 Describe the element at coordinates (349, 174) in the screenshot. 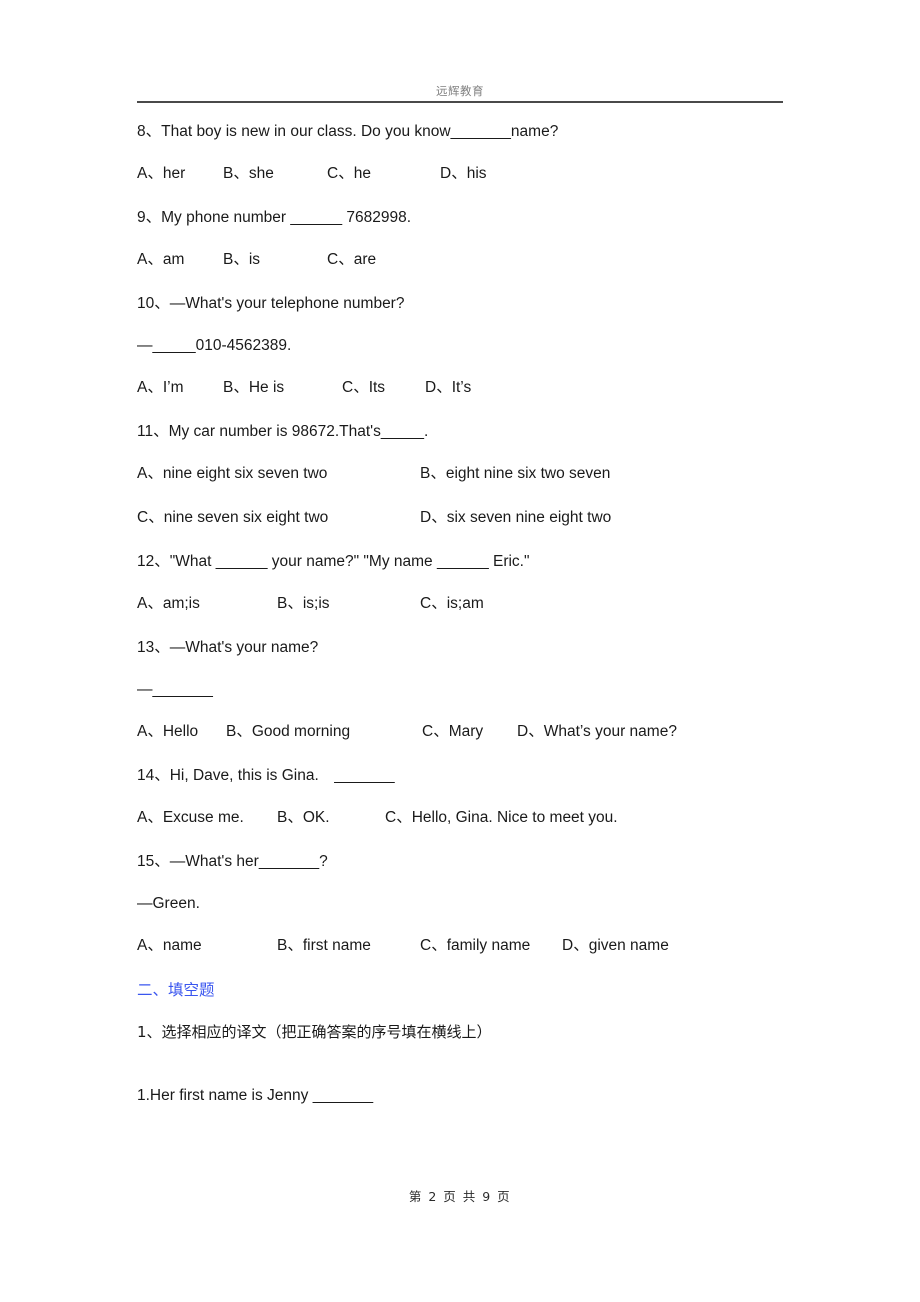

I see `option-c: C、he` at that location.